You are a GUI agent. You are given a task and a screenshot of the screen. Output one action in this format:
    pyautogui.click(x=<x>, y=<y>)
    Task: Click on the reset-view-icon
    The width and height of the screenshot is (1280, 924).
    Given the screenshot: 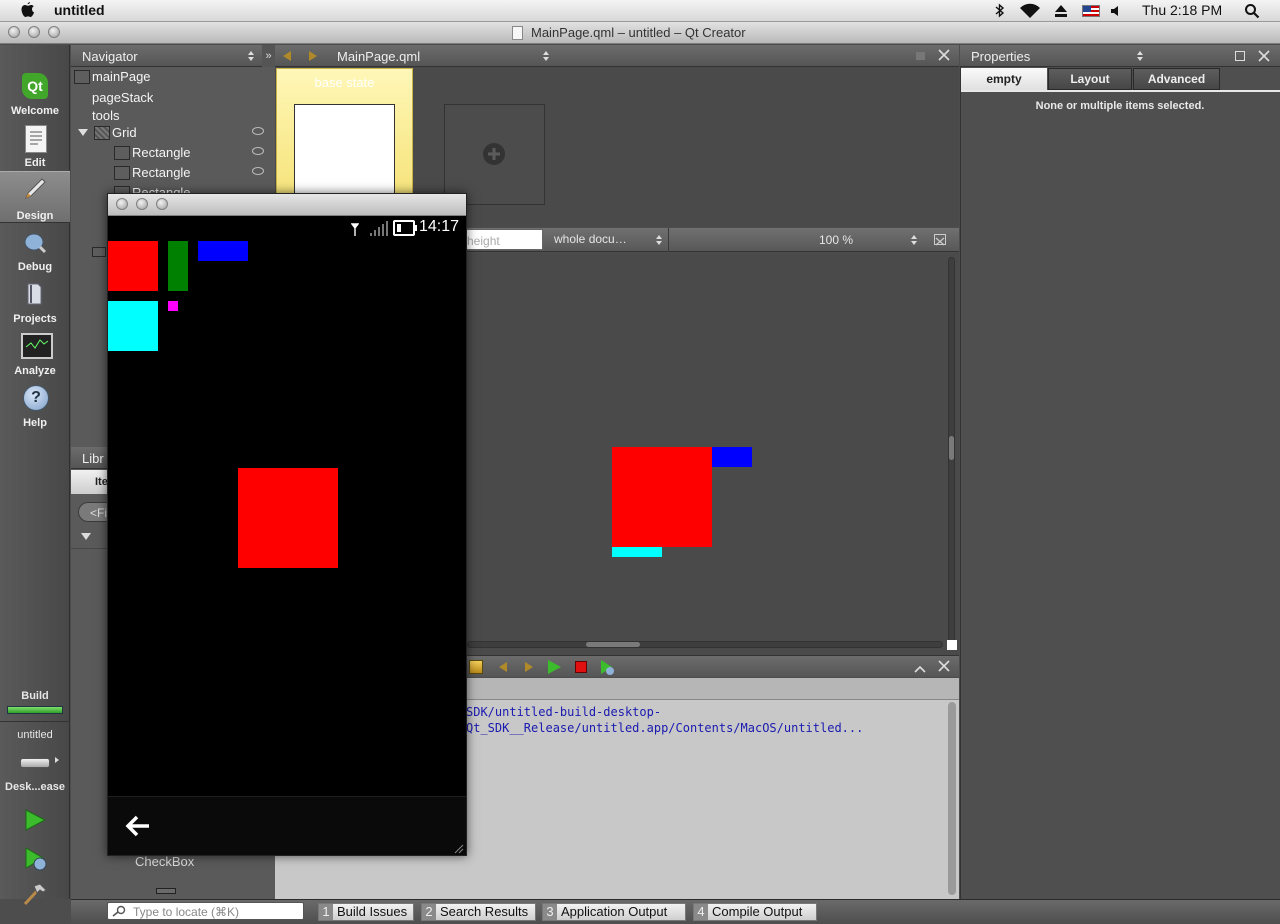 What is the action you would take?
    pyautogui.click(x=940, y=240)
    